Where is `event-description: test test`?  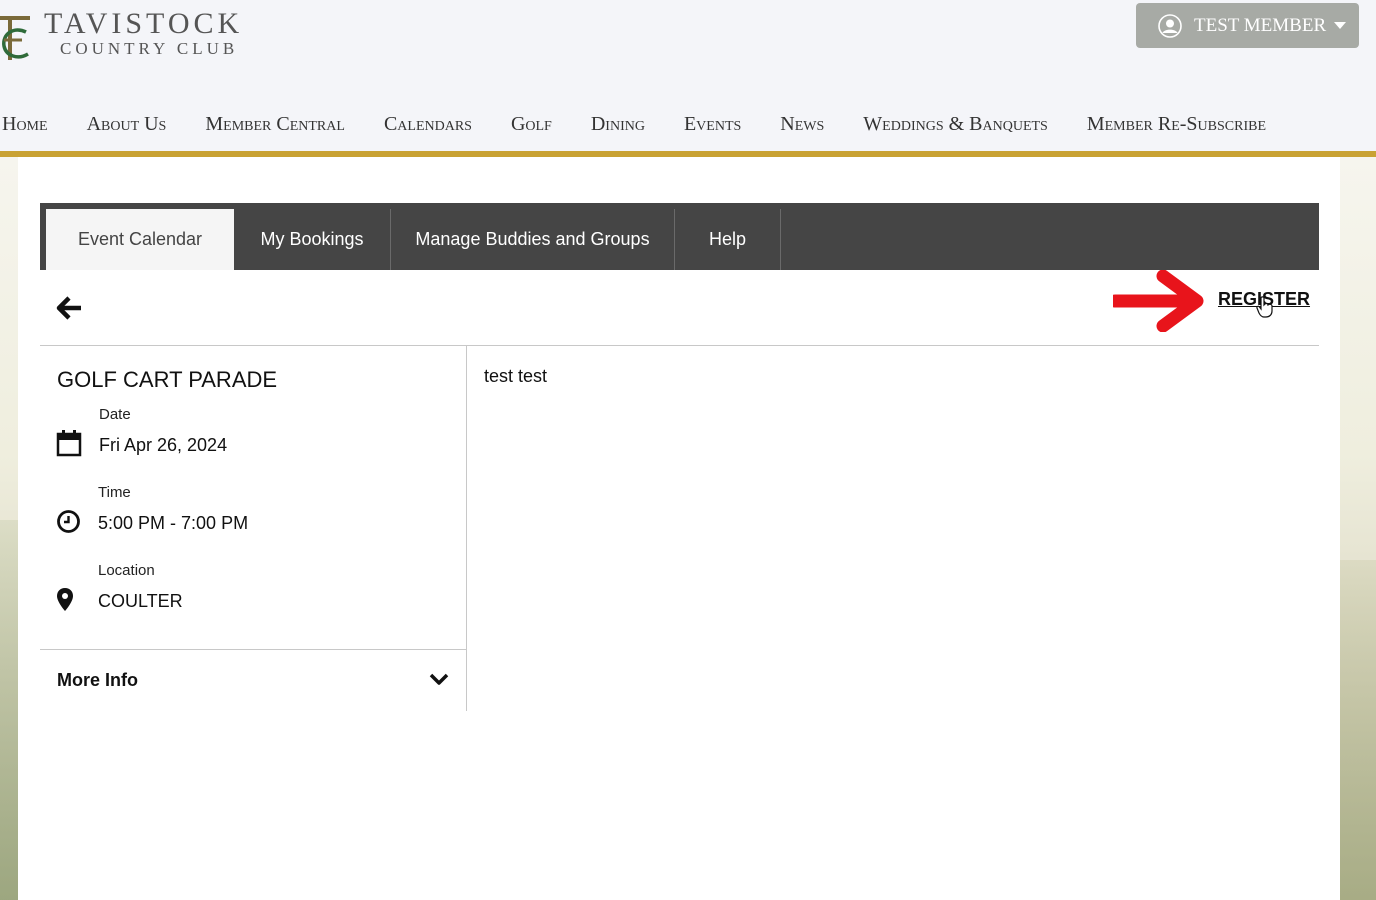
event-description: test test is located at coordinates (516, 376).